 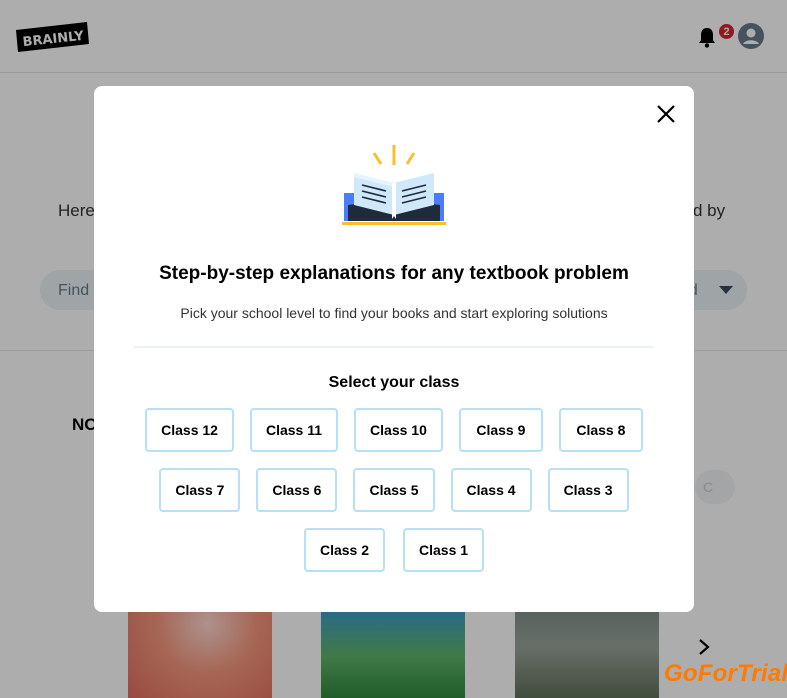 I want to click on class-5-button: Class 5, so click(x=394, y=490).